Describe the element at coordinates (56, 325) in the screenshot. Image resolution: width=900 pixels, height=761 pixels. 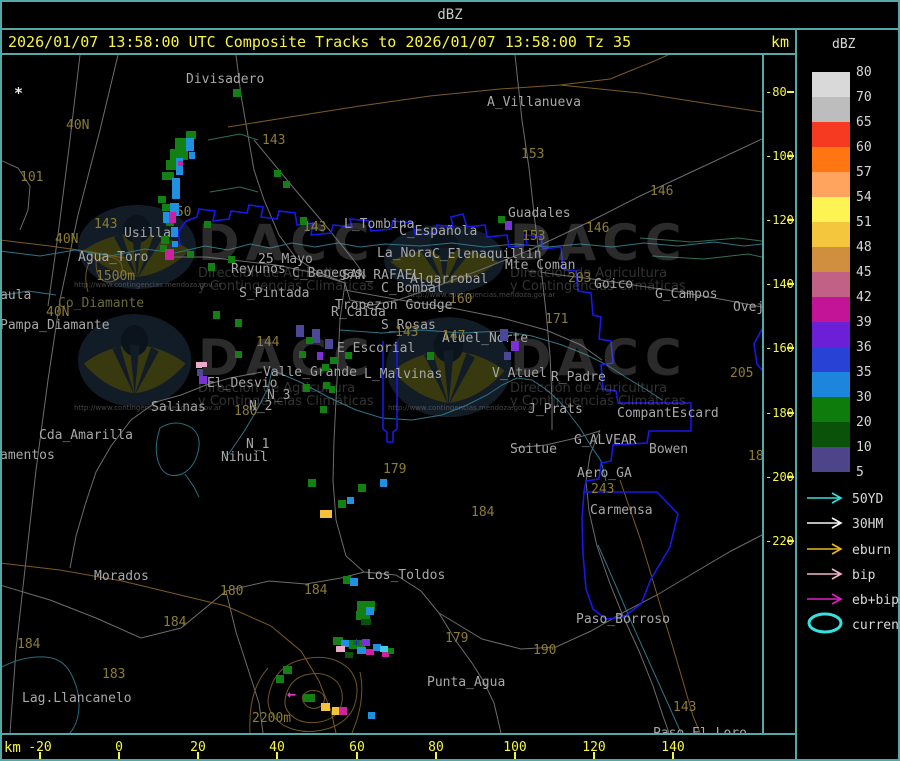
I see `place-label: Pampa_Diamante` at that location.